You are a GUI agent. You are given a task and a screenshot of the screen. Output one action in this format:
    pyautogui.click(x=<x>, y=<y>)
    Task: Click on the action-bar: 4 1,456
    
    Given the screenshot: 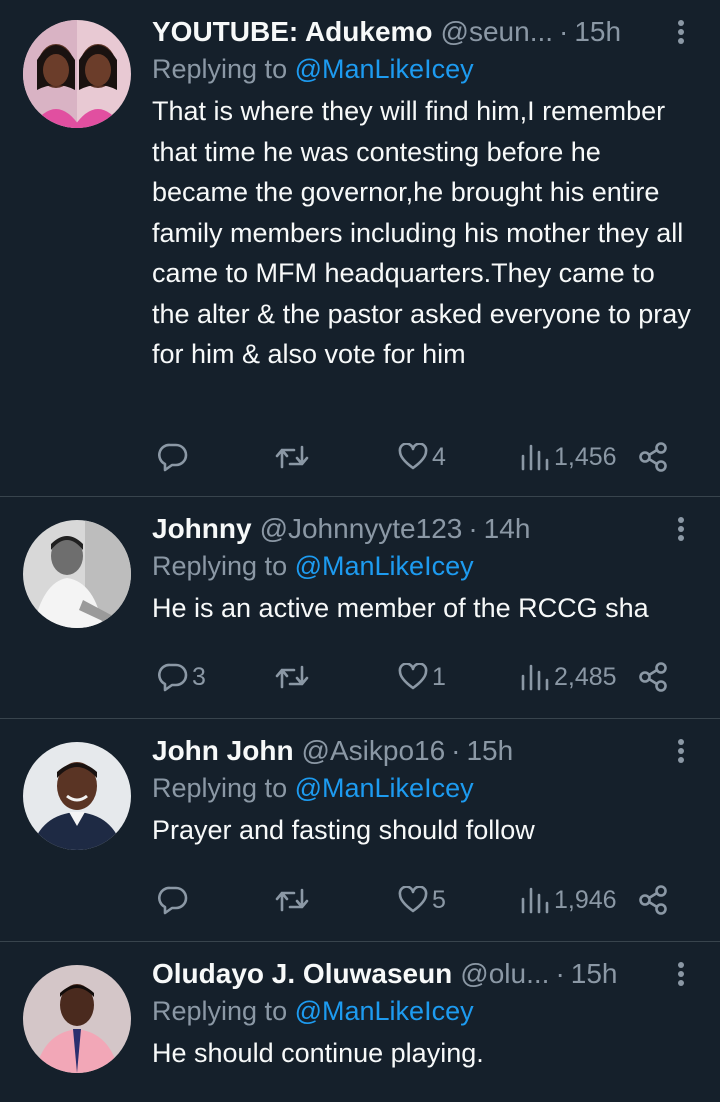 What is the action you would take?
    pyautogui.click(x=412, y=457)
    